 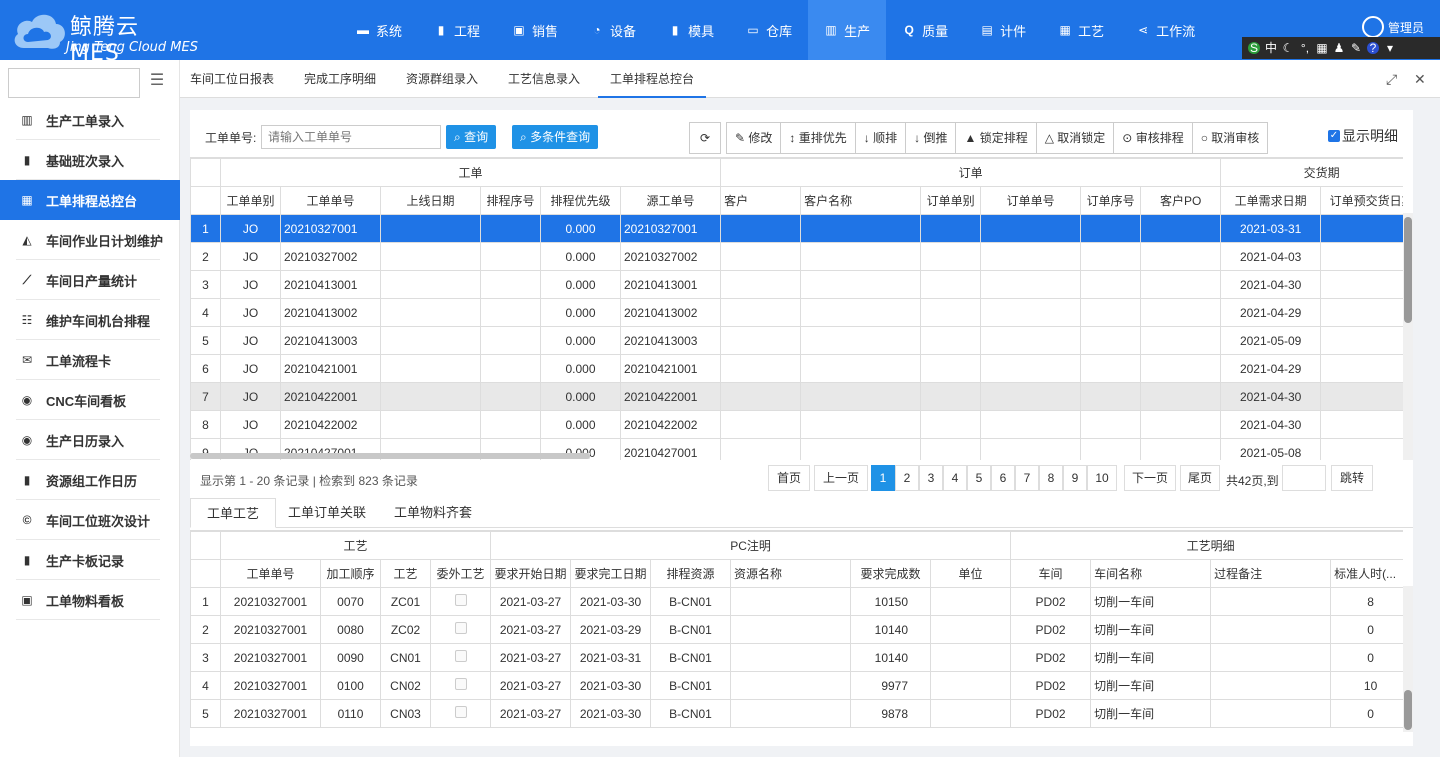 I want to click on sidebar-item-material-board: ▣ 工单物料看板, so click(x=90, y=600).